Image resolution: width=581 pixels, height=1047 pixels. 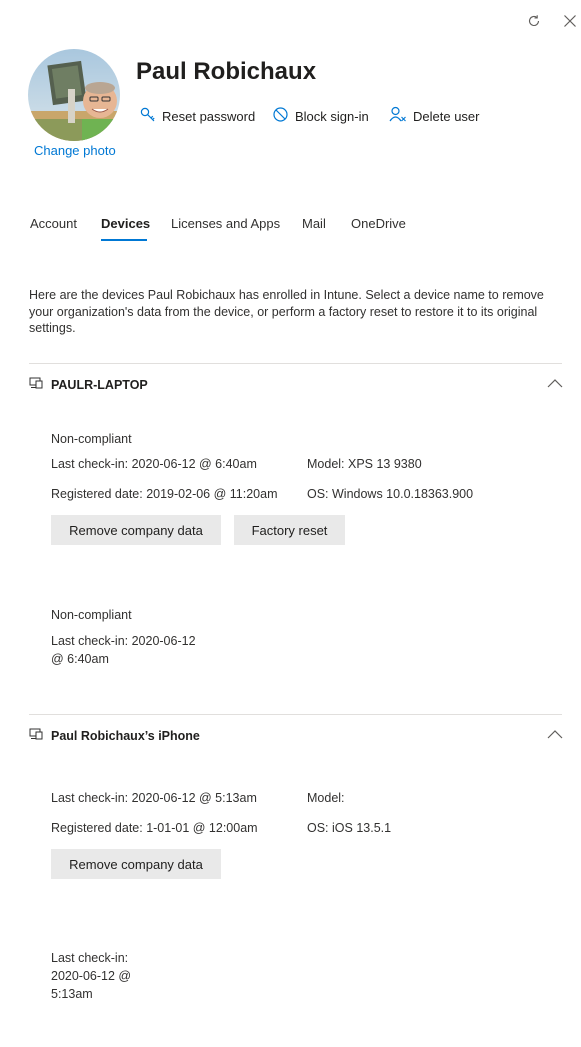 What do you see at coordinates (332, 116) in the screenshot?
I see `block-signin-label: Block sign-in` at bounding box center [332, 116].